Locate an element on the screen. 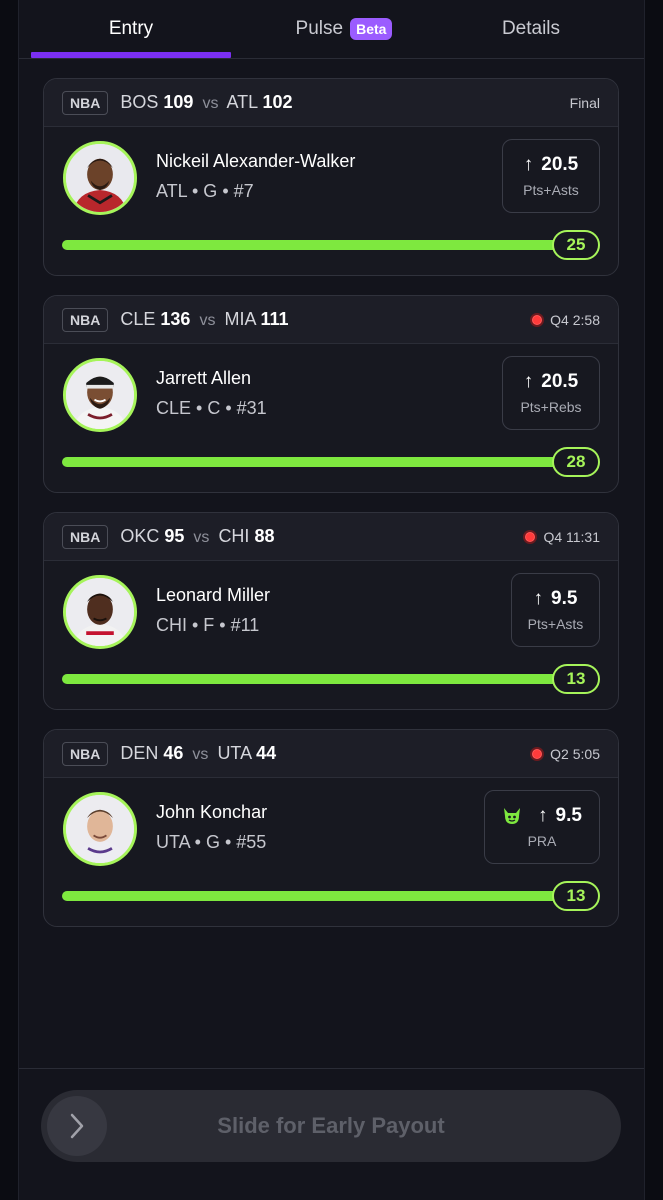 The width and height of the screenshot is (663, 1200). game-header: NBA OKC 95 vs CHI 88 Q4 11:31 is located at coordinates (331, 537).